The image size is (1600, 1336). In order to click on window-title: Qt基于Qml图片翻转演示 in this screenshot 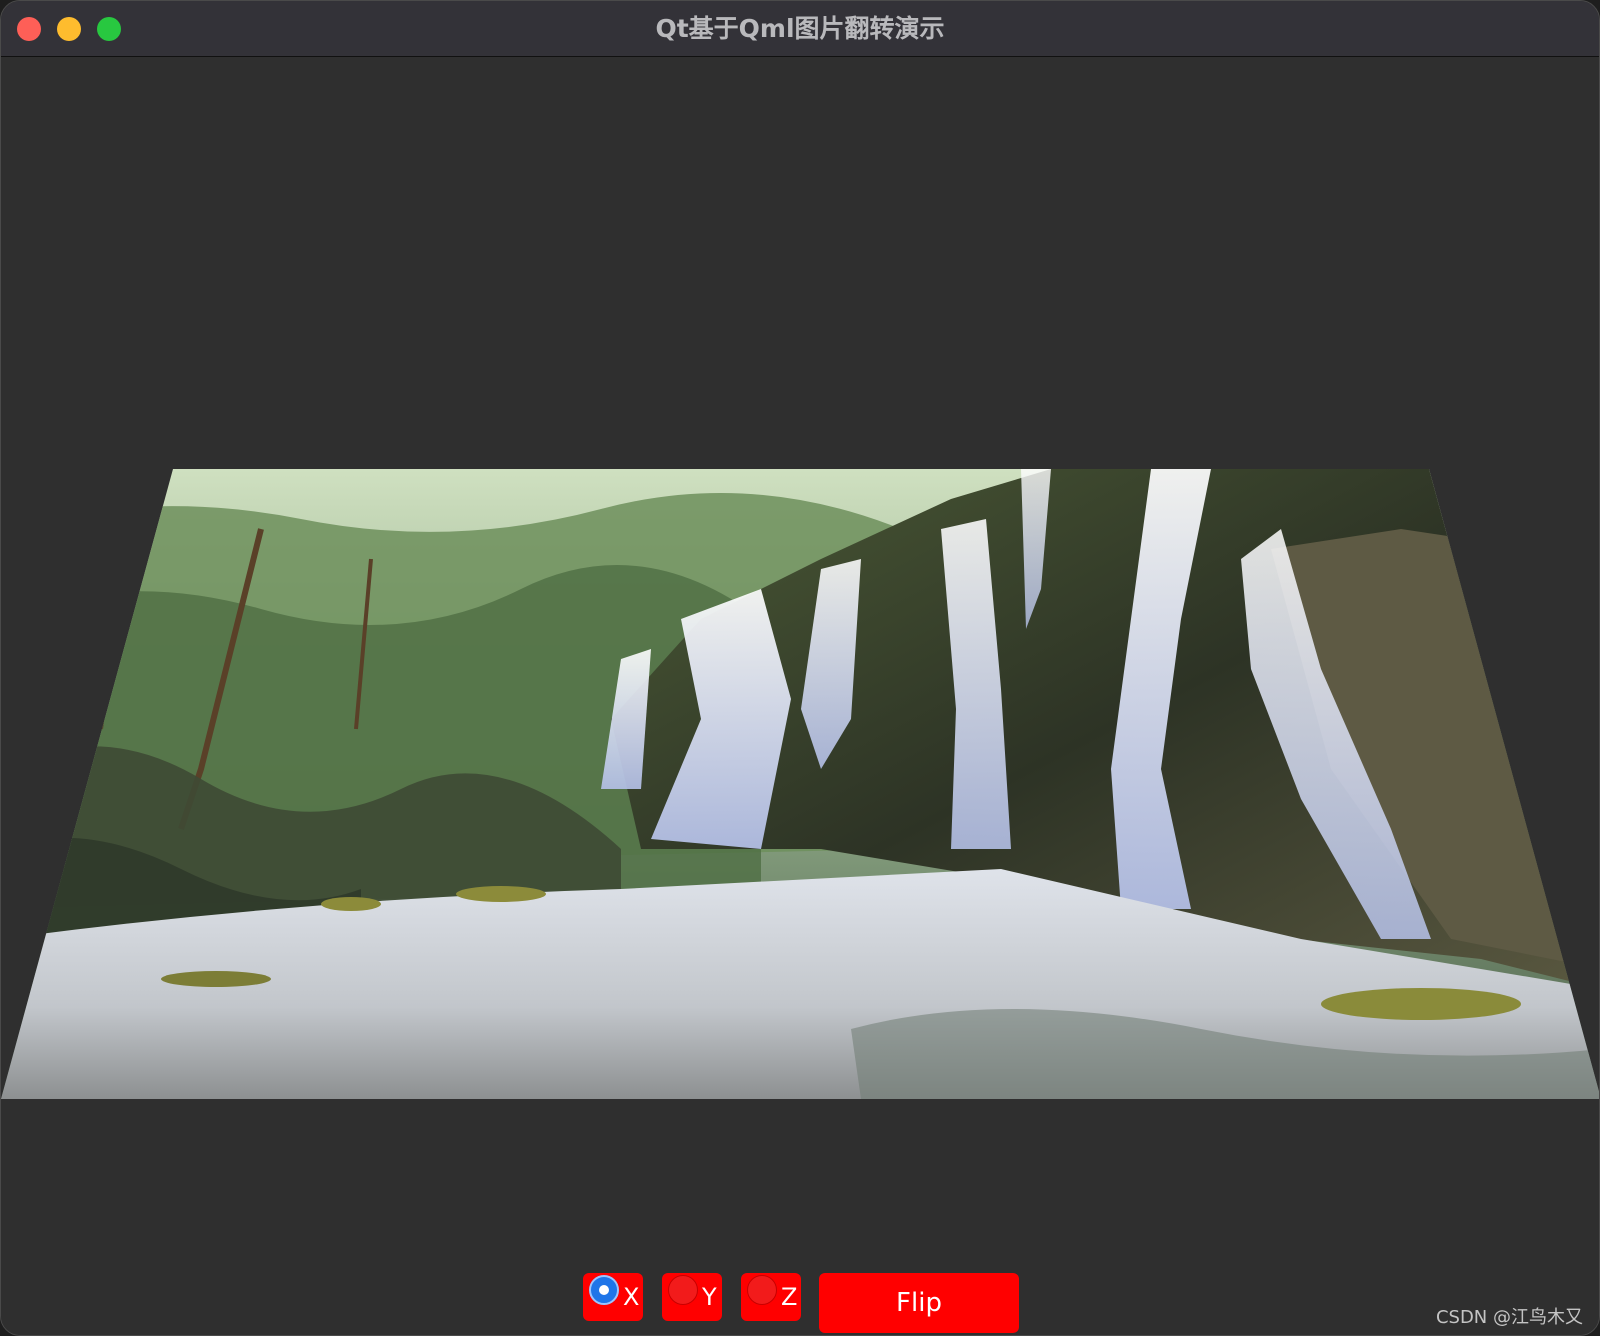, I will do `click(800, 28)`.